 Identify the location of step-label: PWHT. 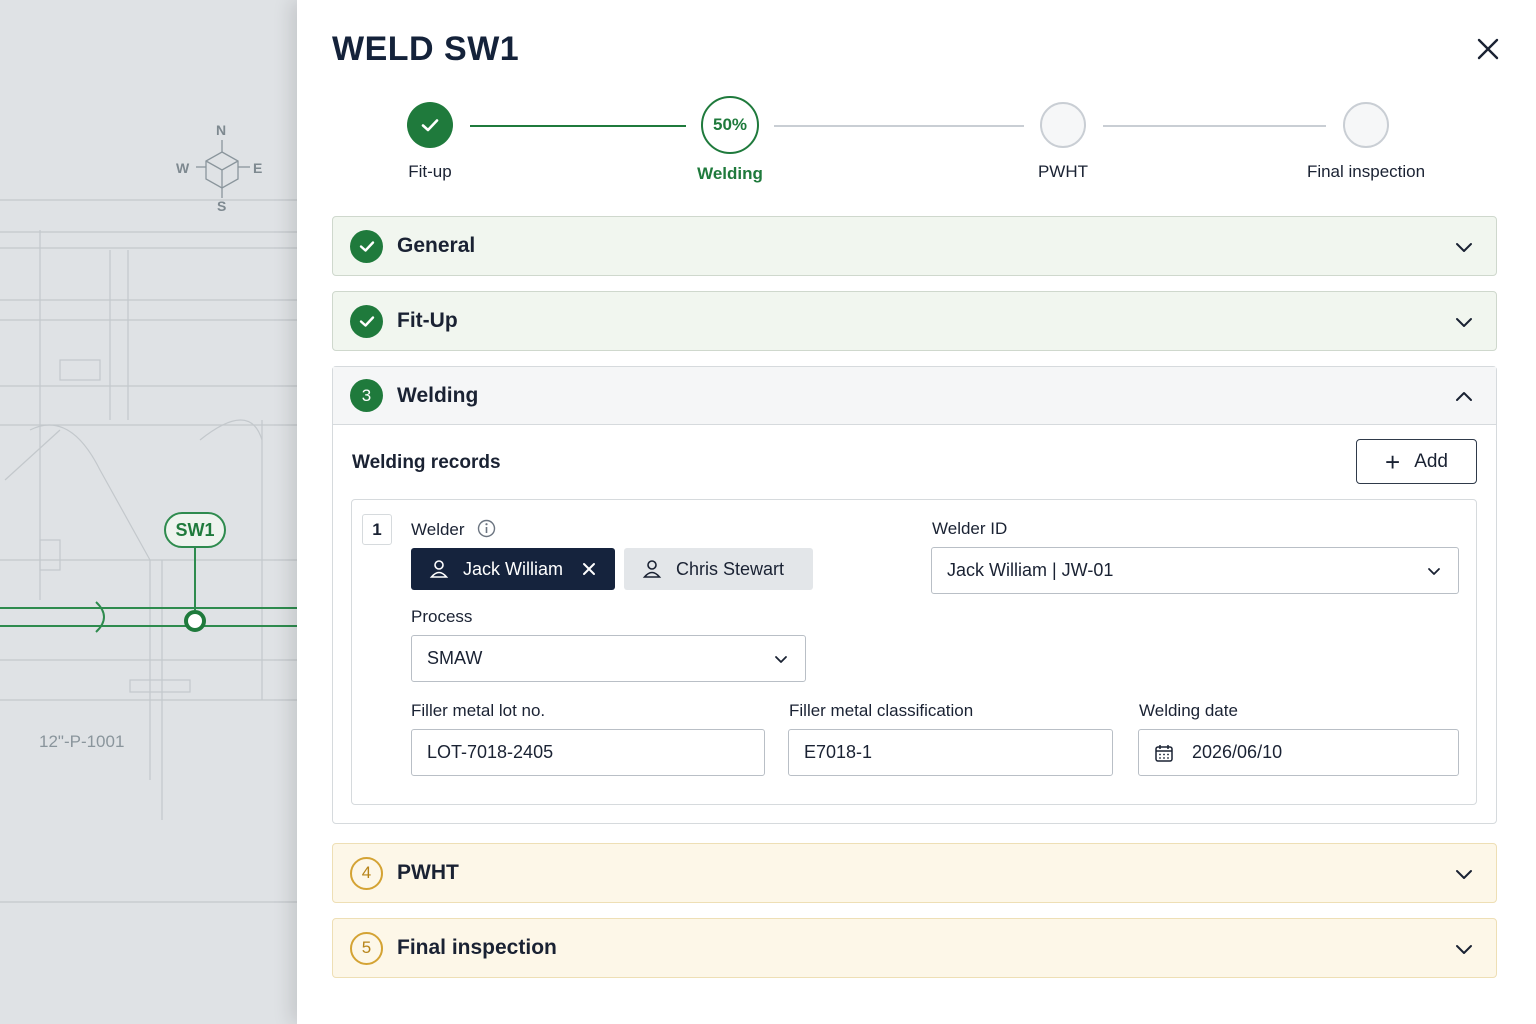
(1063, 171).